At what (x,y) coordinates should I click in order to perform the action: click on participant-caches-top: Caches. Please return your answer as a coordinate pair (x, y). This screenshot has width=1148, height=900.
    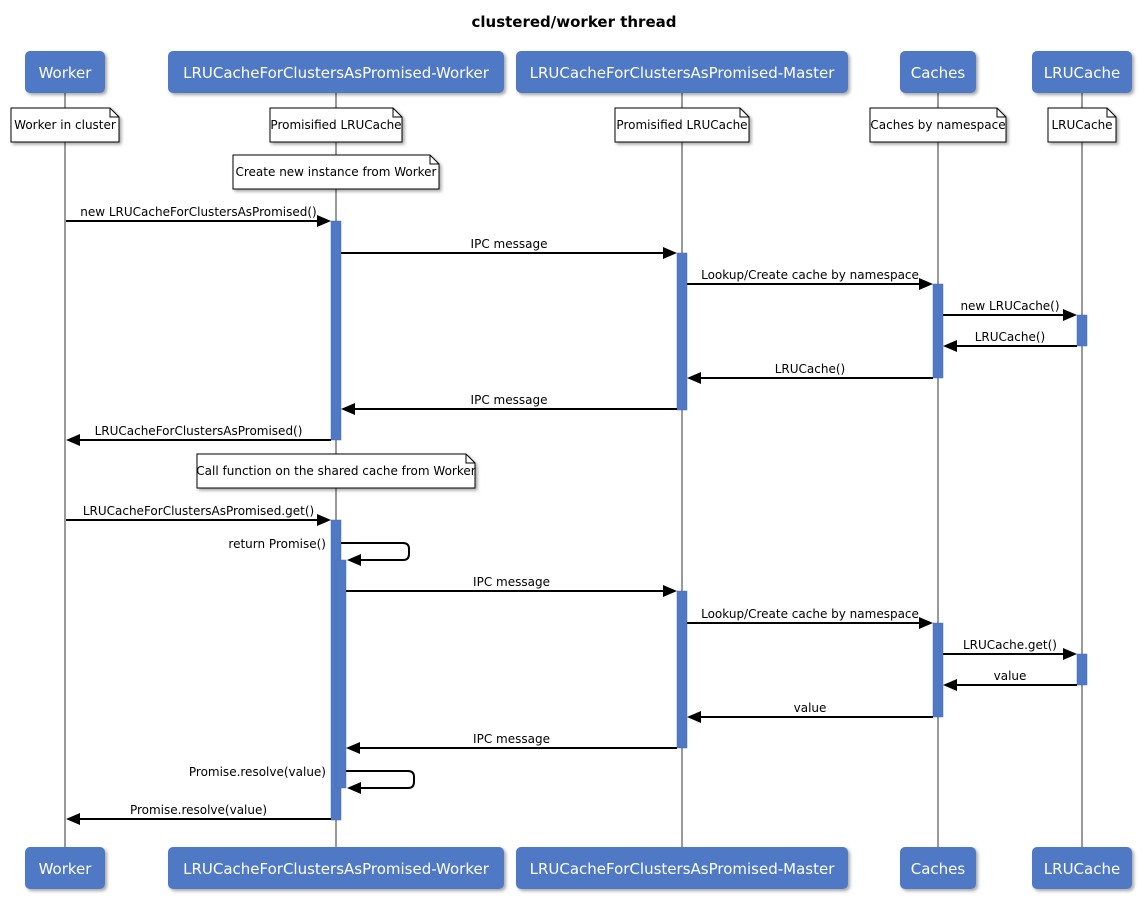
    Looking at the image, I should click on (938, 72).